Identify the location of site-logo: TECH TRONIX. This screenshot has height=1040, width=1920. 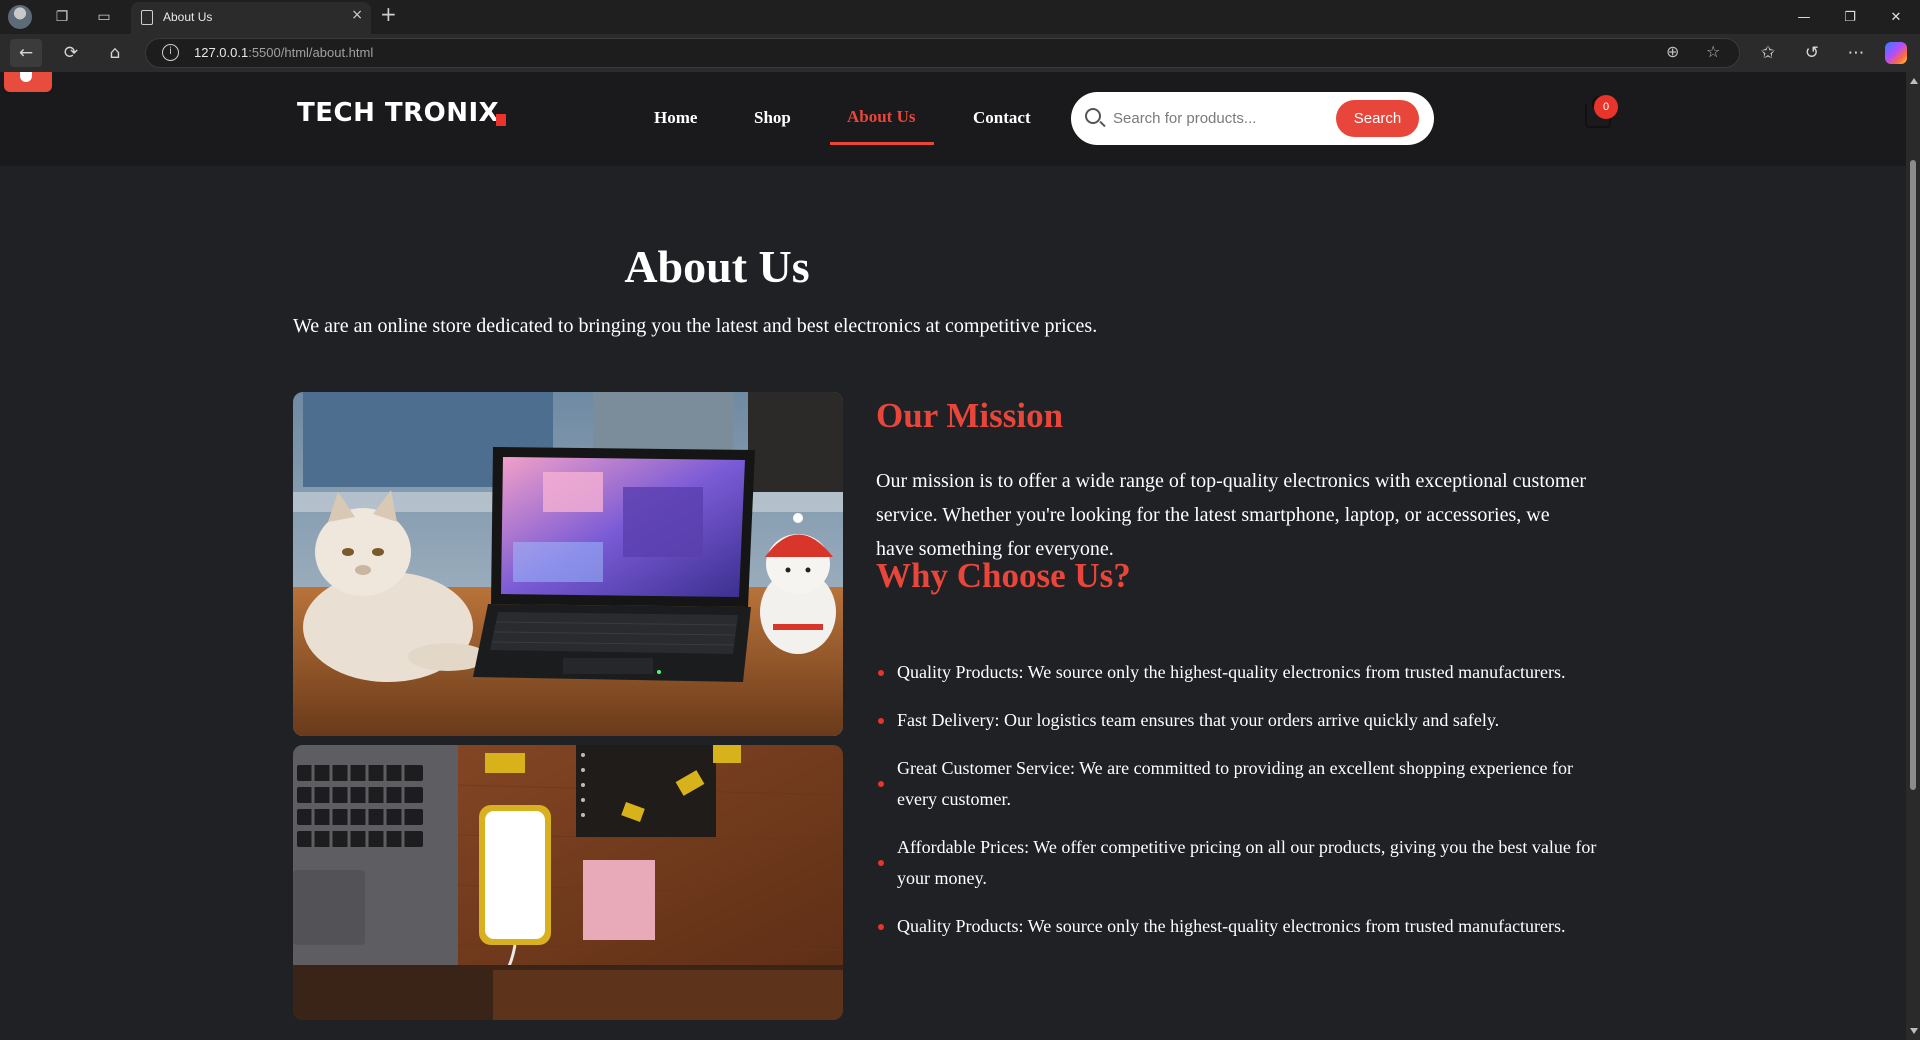
(398, 113).